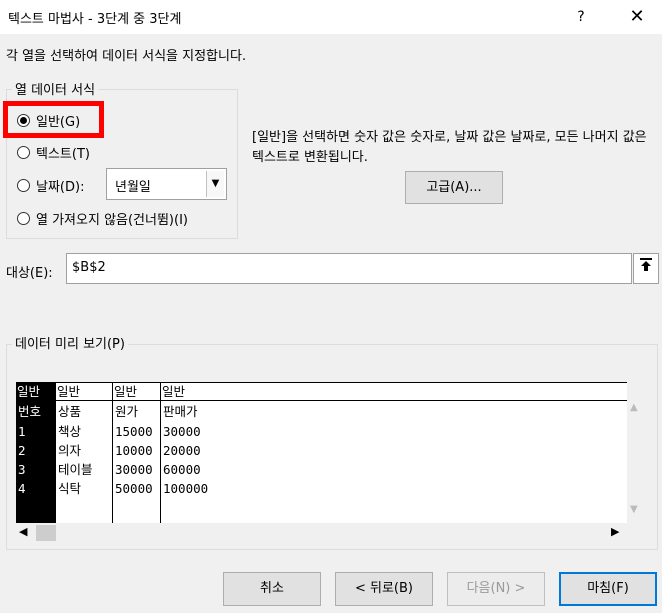  What do you see at coordinates (126, 56) in the screenshot?
I see `instruction-text: 각 열을 선택하여 데이터 서식을 지정합니다.` at bounding box center [126, 56].